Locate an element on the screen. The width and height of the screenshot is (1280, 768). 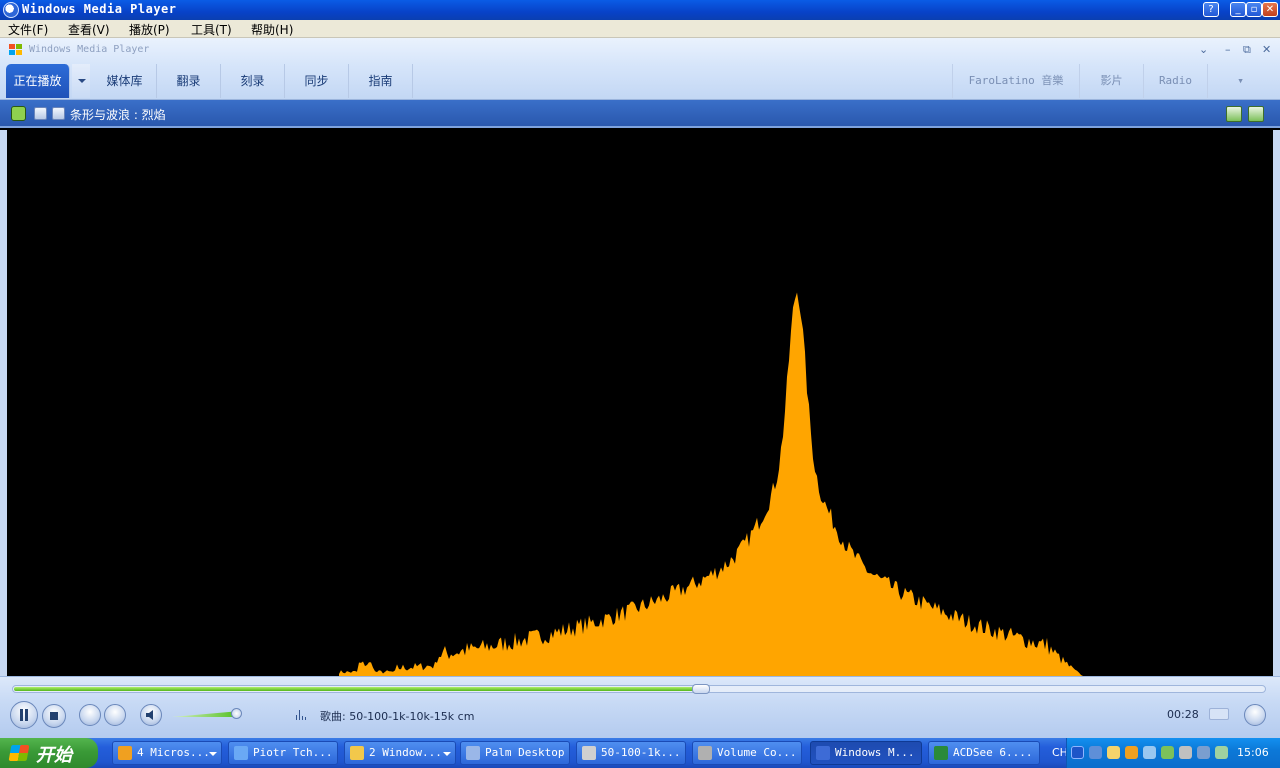
close-icon: ✕ is located at coordinates (1266, 49).